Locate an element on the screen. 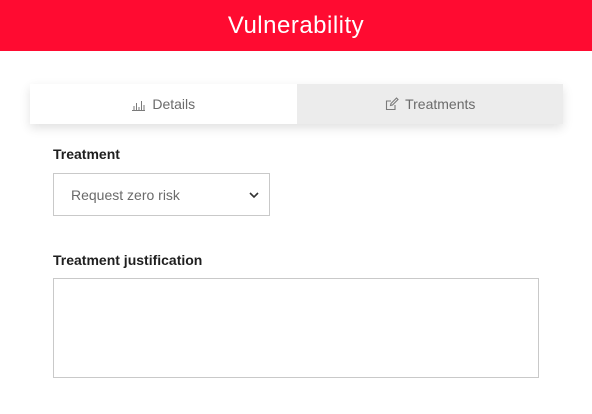 The width and height of the screenshot is (592, 414). page-header: Vulnerability is located at coordinates (296, 25).